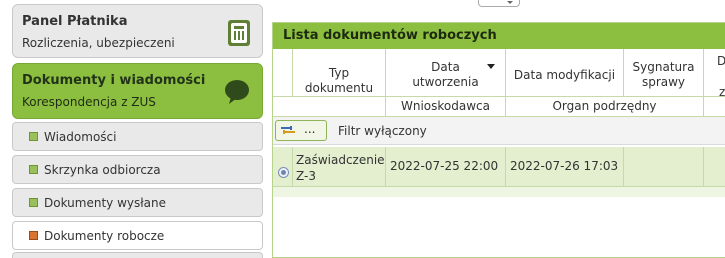 The image size is (725, 258). What do you see at coordinates (499, 36) in the screenshot?
I see `panel-title: Lista dokumentów roboczych` at bounding box center [499, 36].